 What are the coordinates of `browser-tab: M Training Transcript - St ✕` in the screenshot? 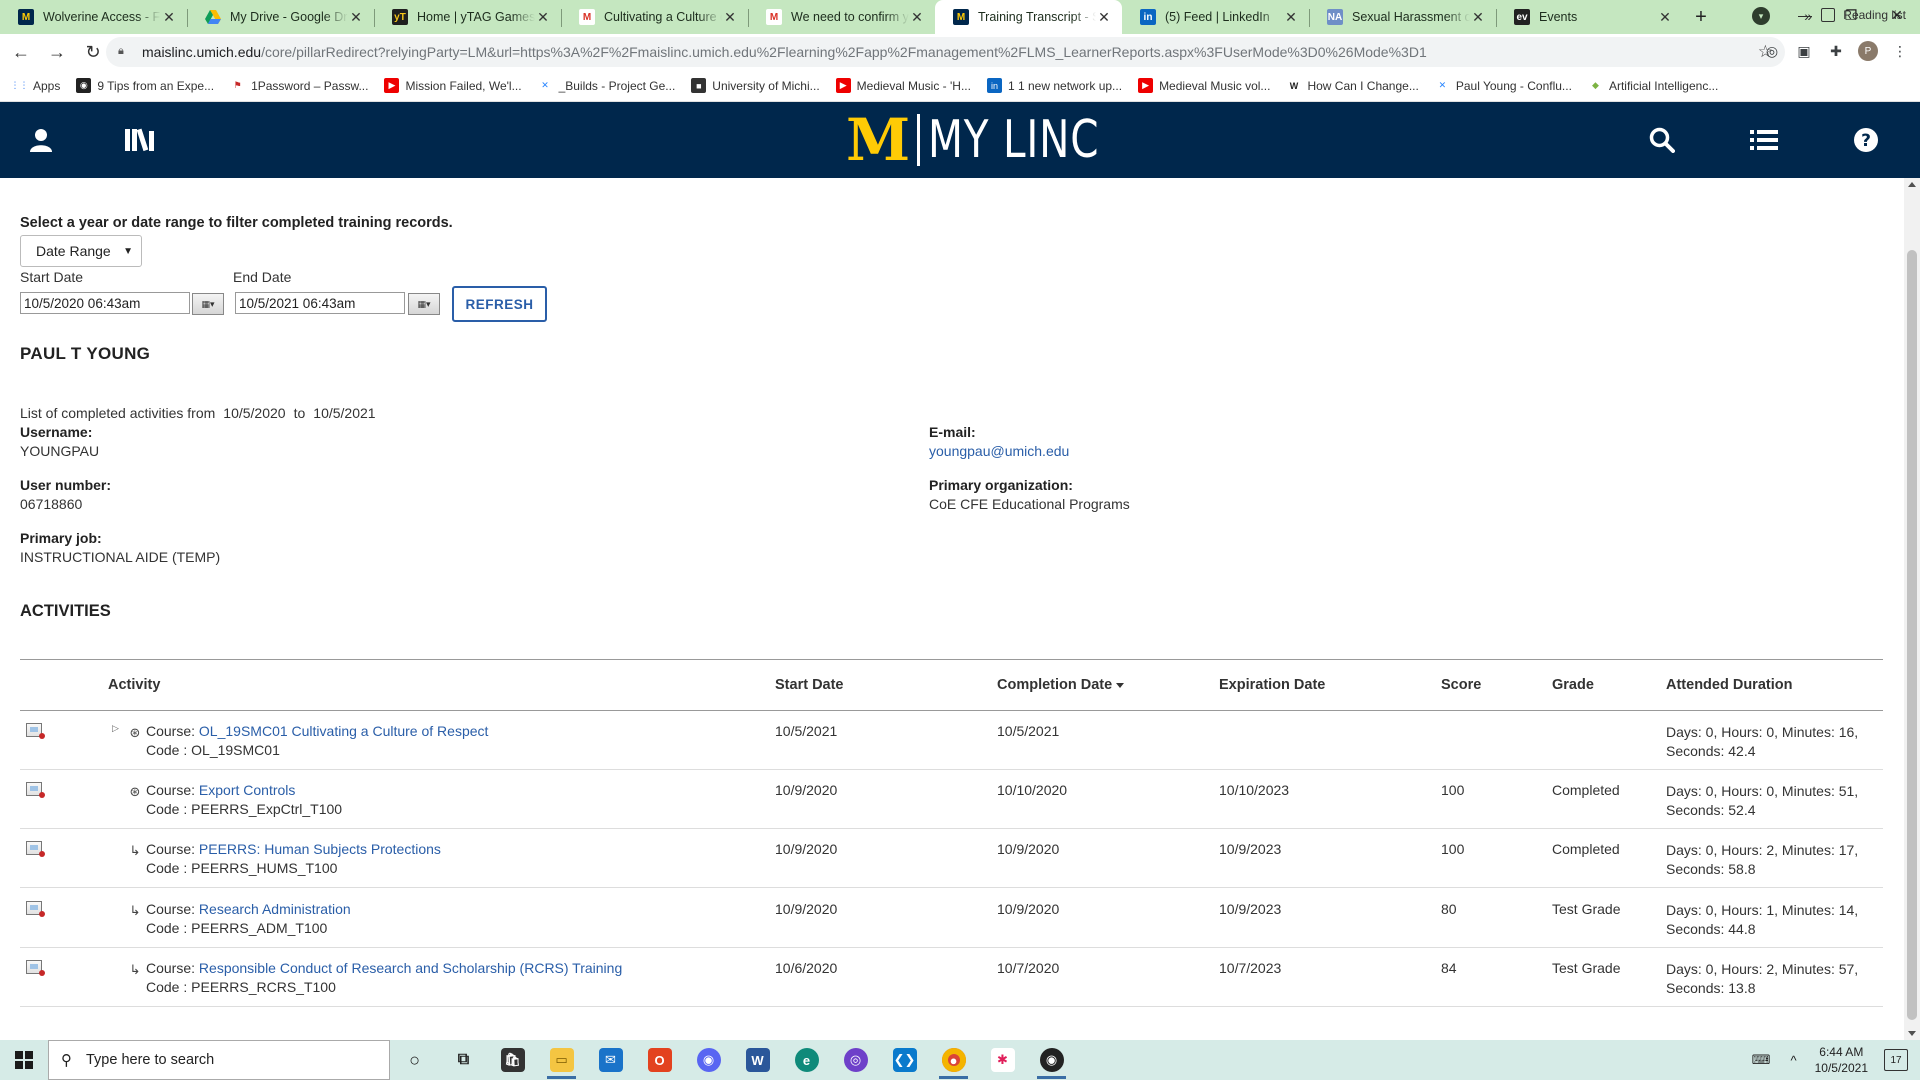 It's located at (1028, 17).